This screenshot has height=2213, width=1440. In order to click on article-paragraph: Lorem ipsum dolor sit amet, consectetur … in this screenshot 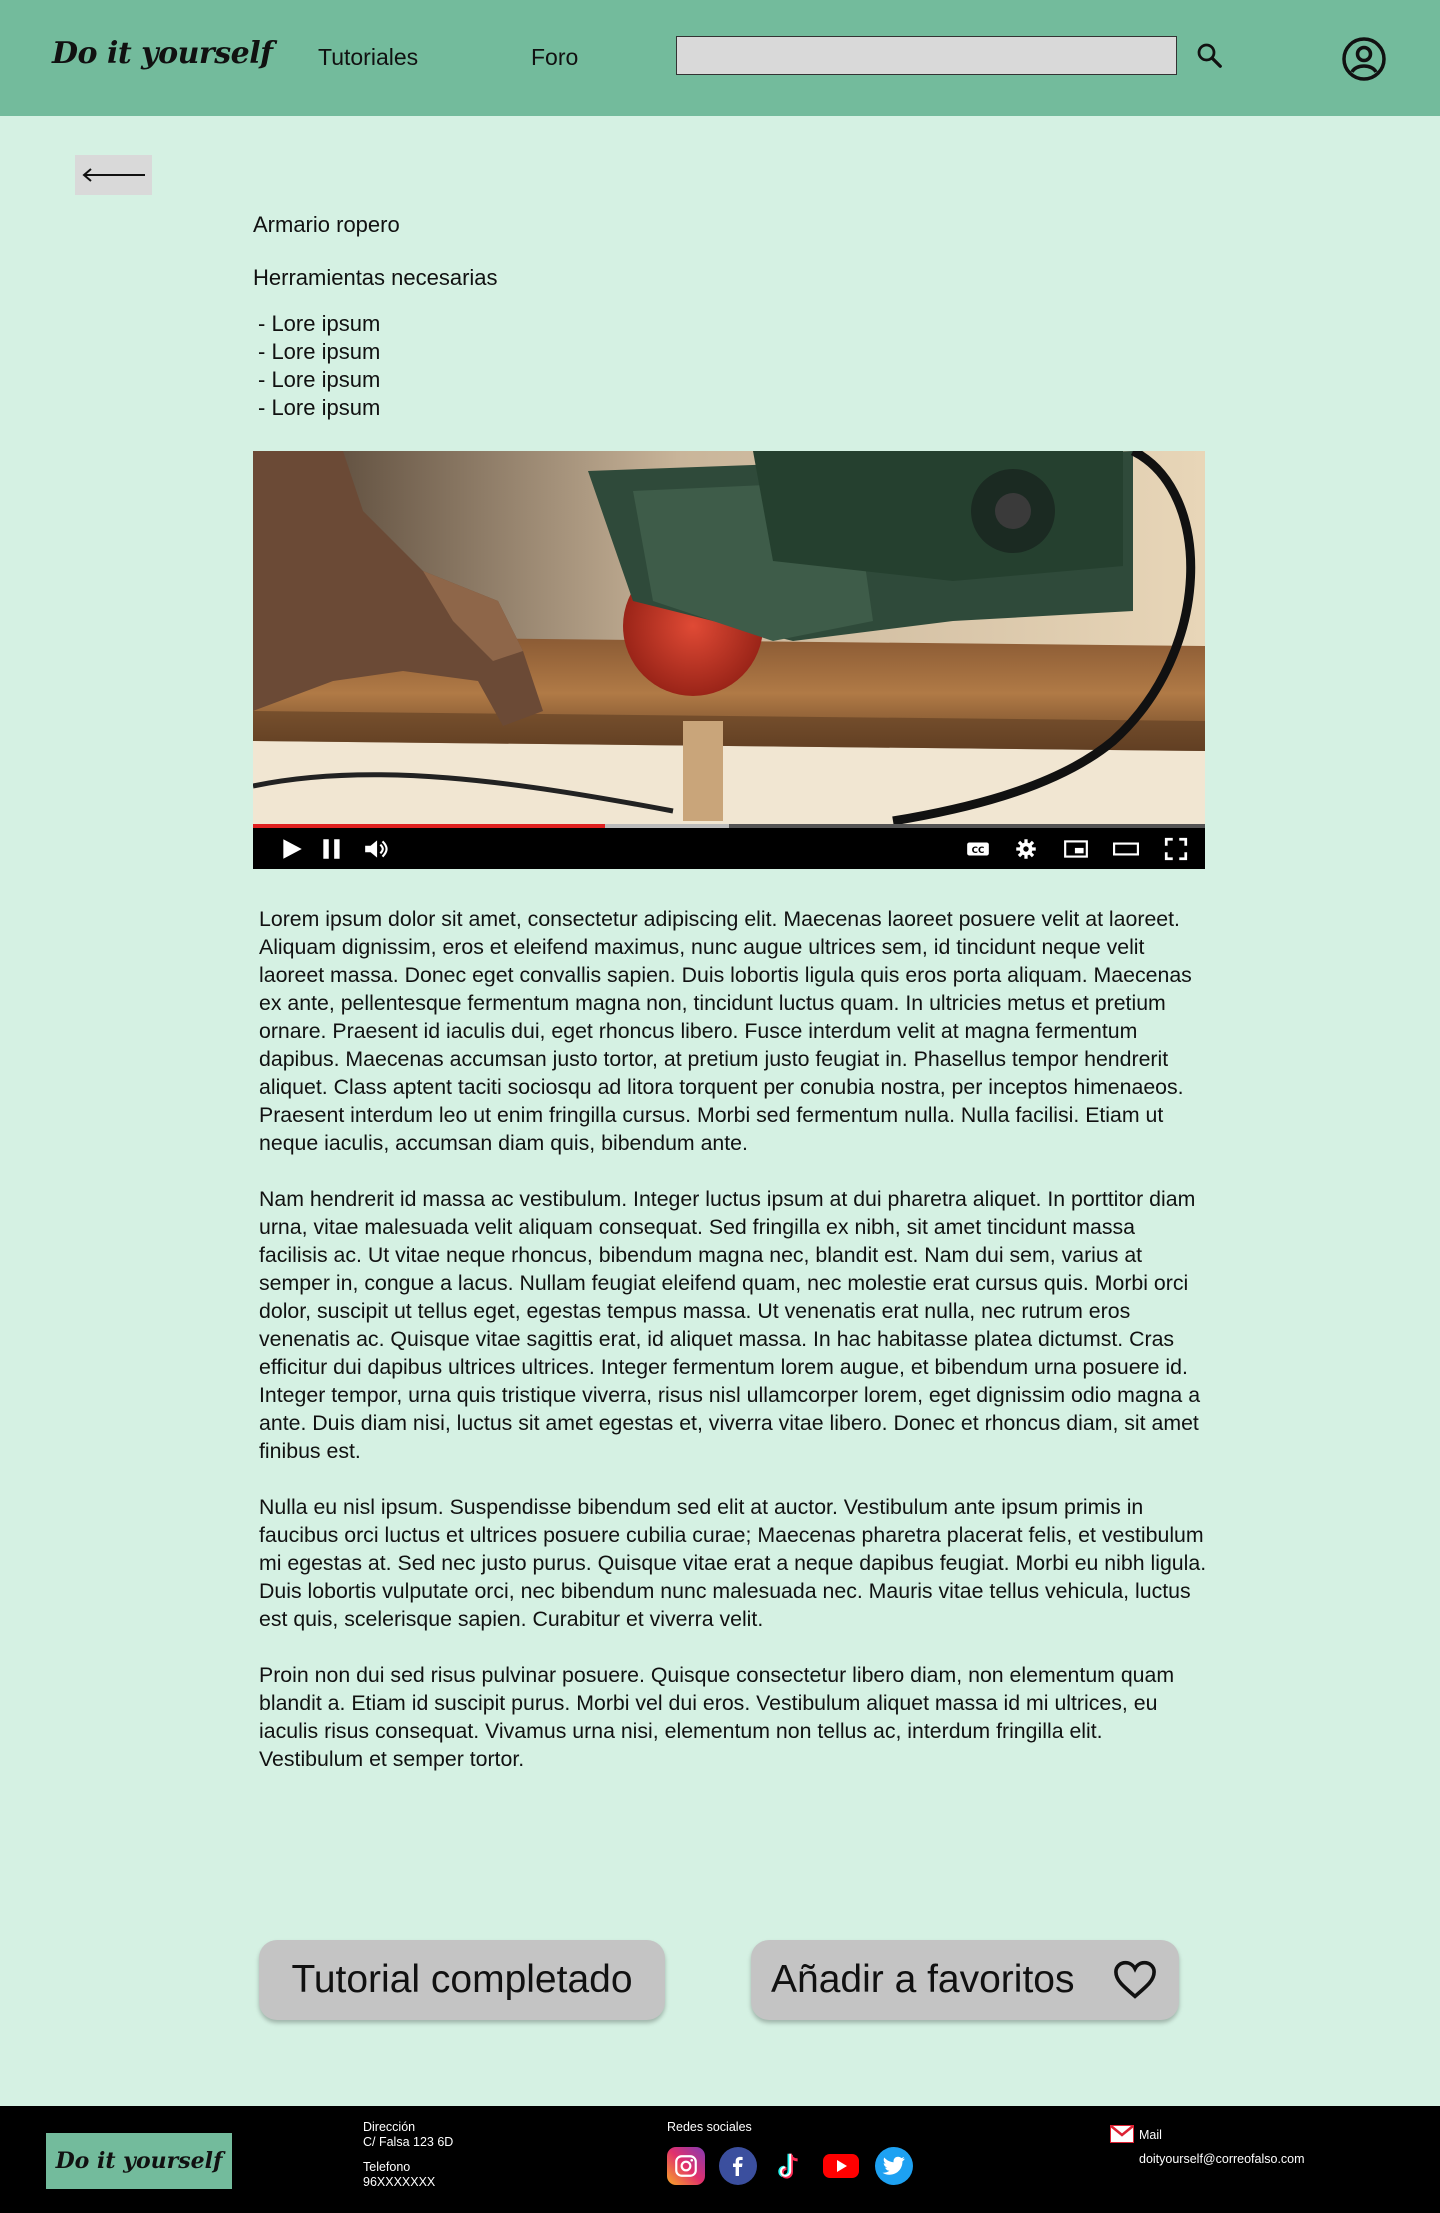, I will do `click(725, 1031)`.